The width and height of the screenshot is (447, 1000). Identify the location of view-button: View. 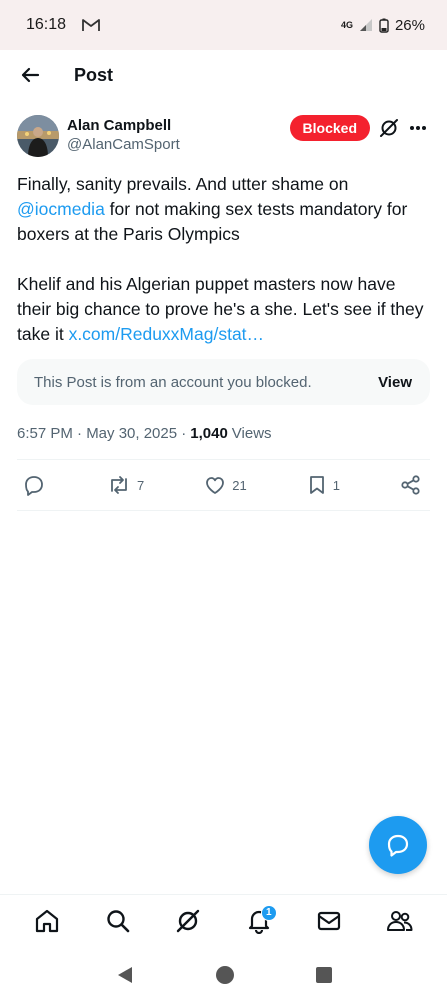
(395, 382).